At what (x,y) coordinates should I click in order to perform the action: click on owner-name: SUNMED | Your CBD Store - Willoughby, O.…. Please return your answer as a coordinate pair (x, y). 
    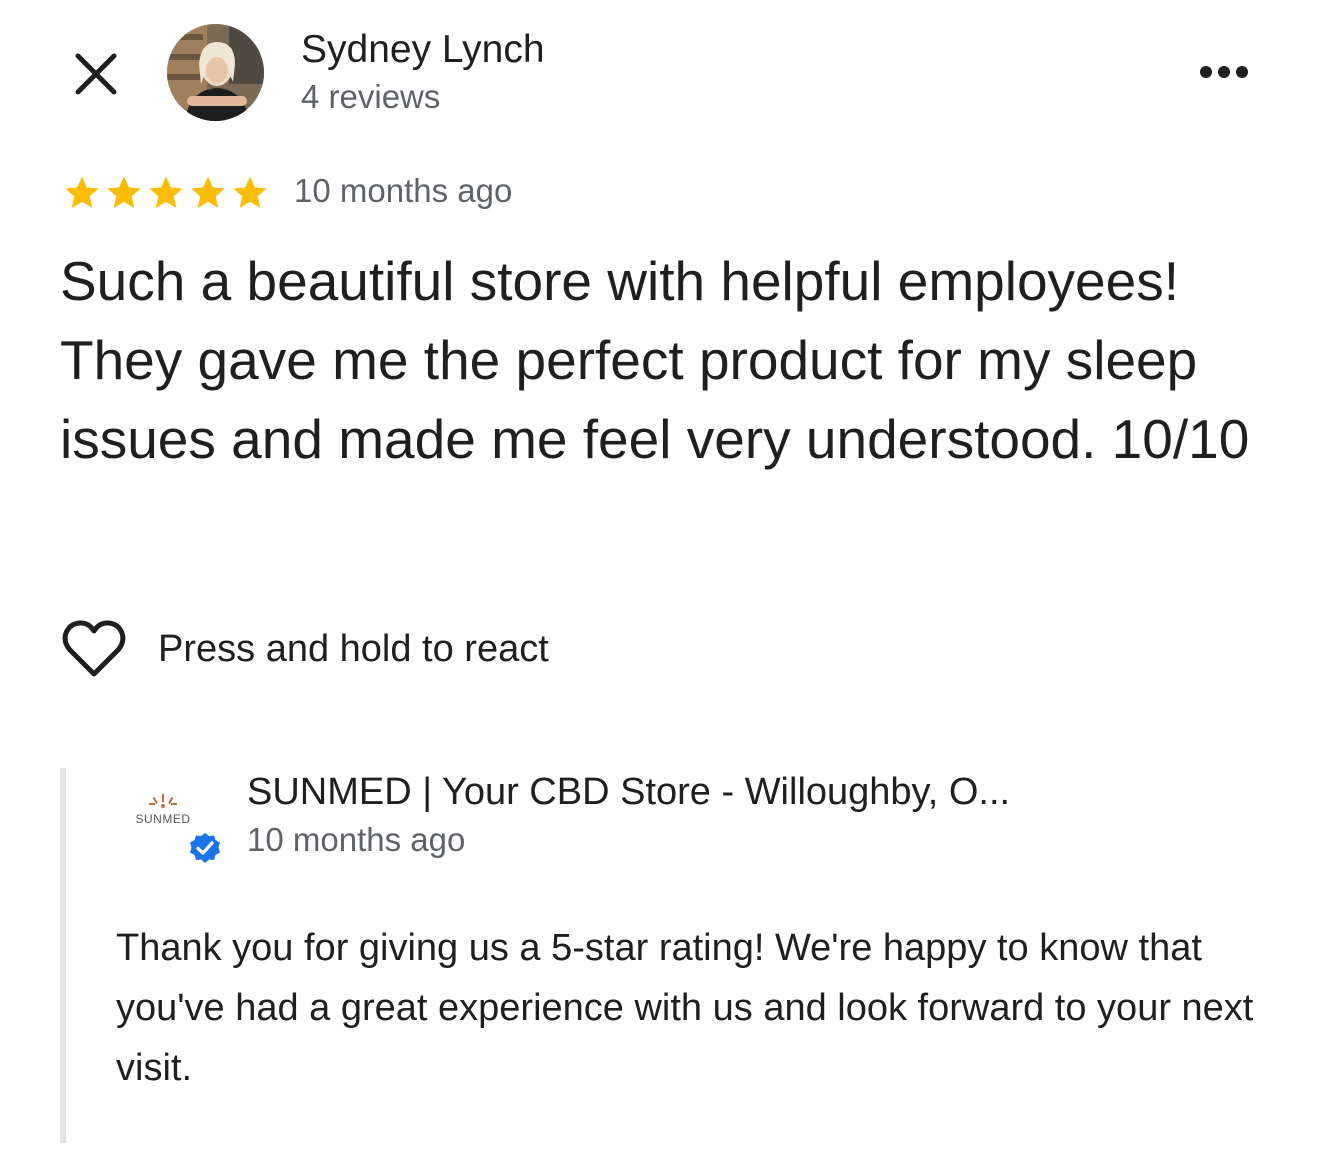
    Looking at the image, I should click on (628, 792).